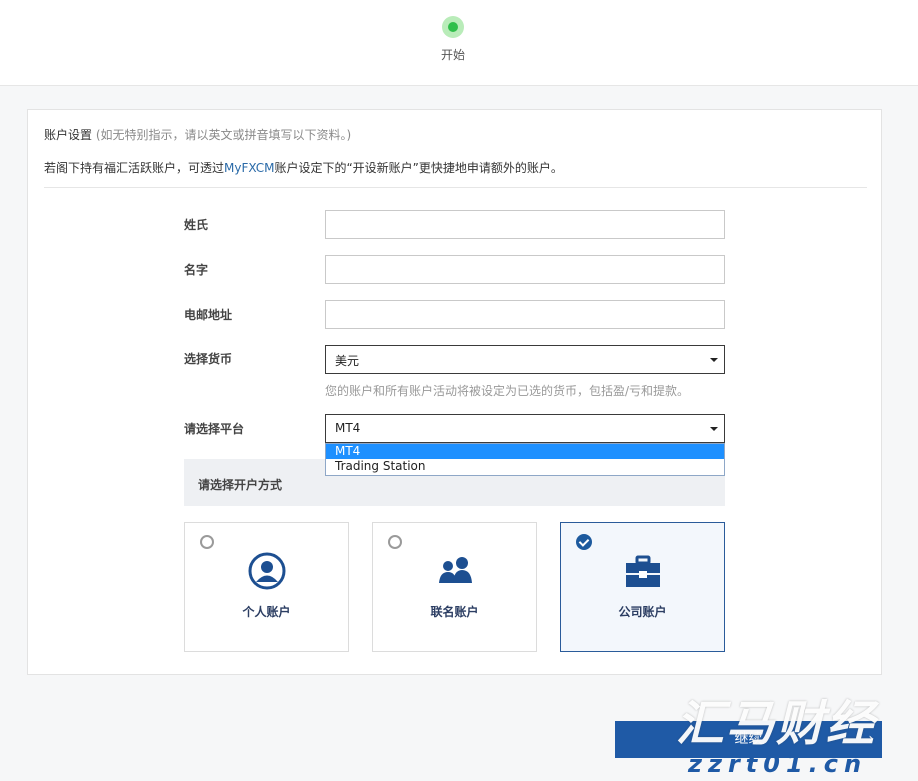 This screenshot has width=918, height=781. Describe the element at coordinates (525, 314) in the screenshot. I see `email-input` at that location.